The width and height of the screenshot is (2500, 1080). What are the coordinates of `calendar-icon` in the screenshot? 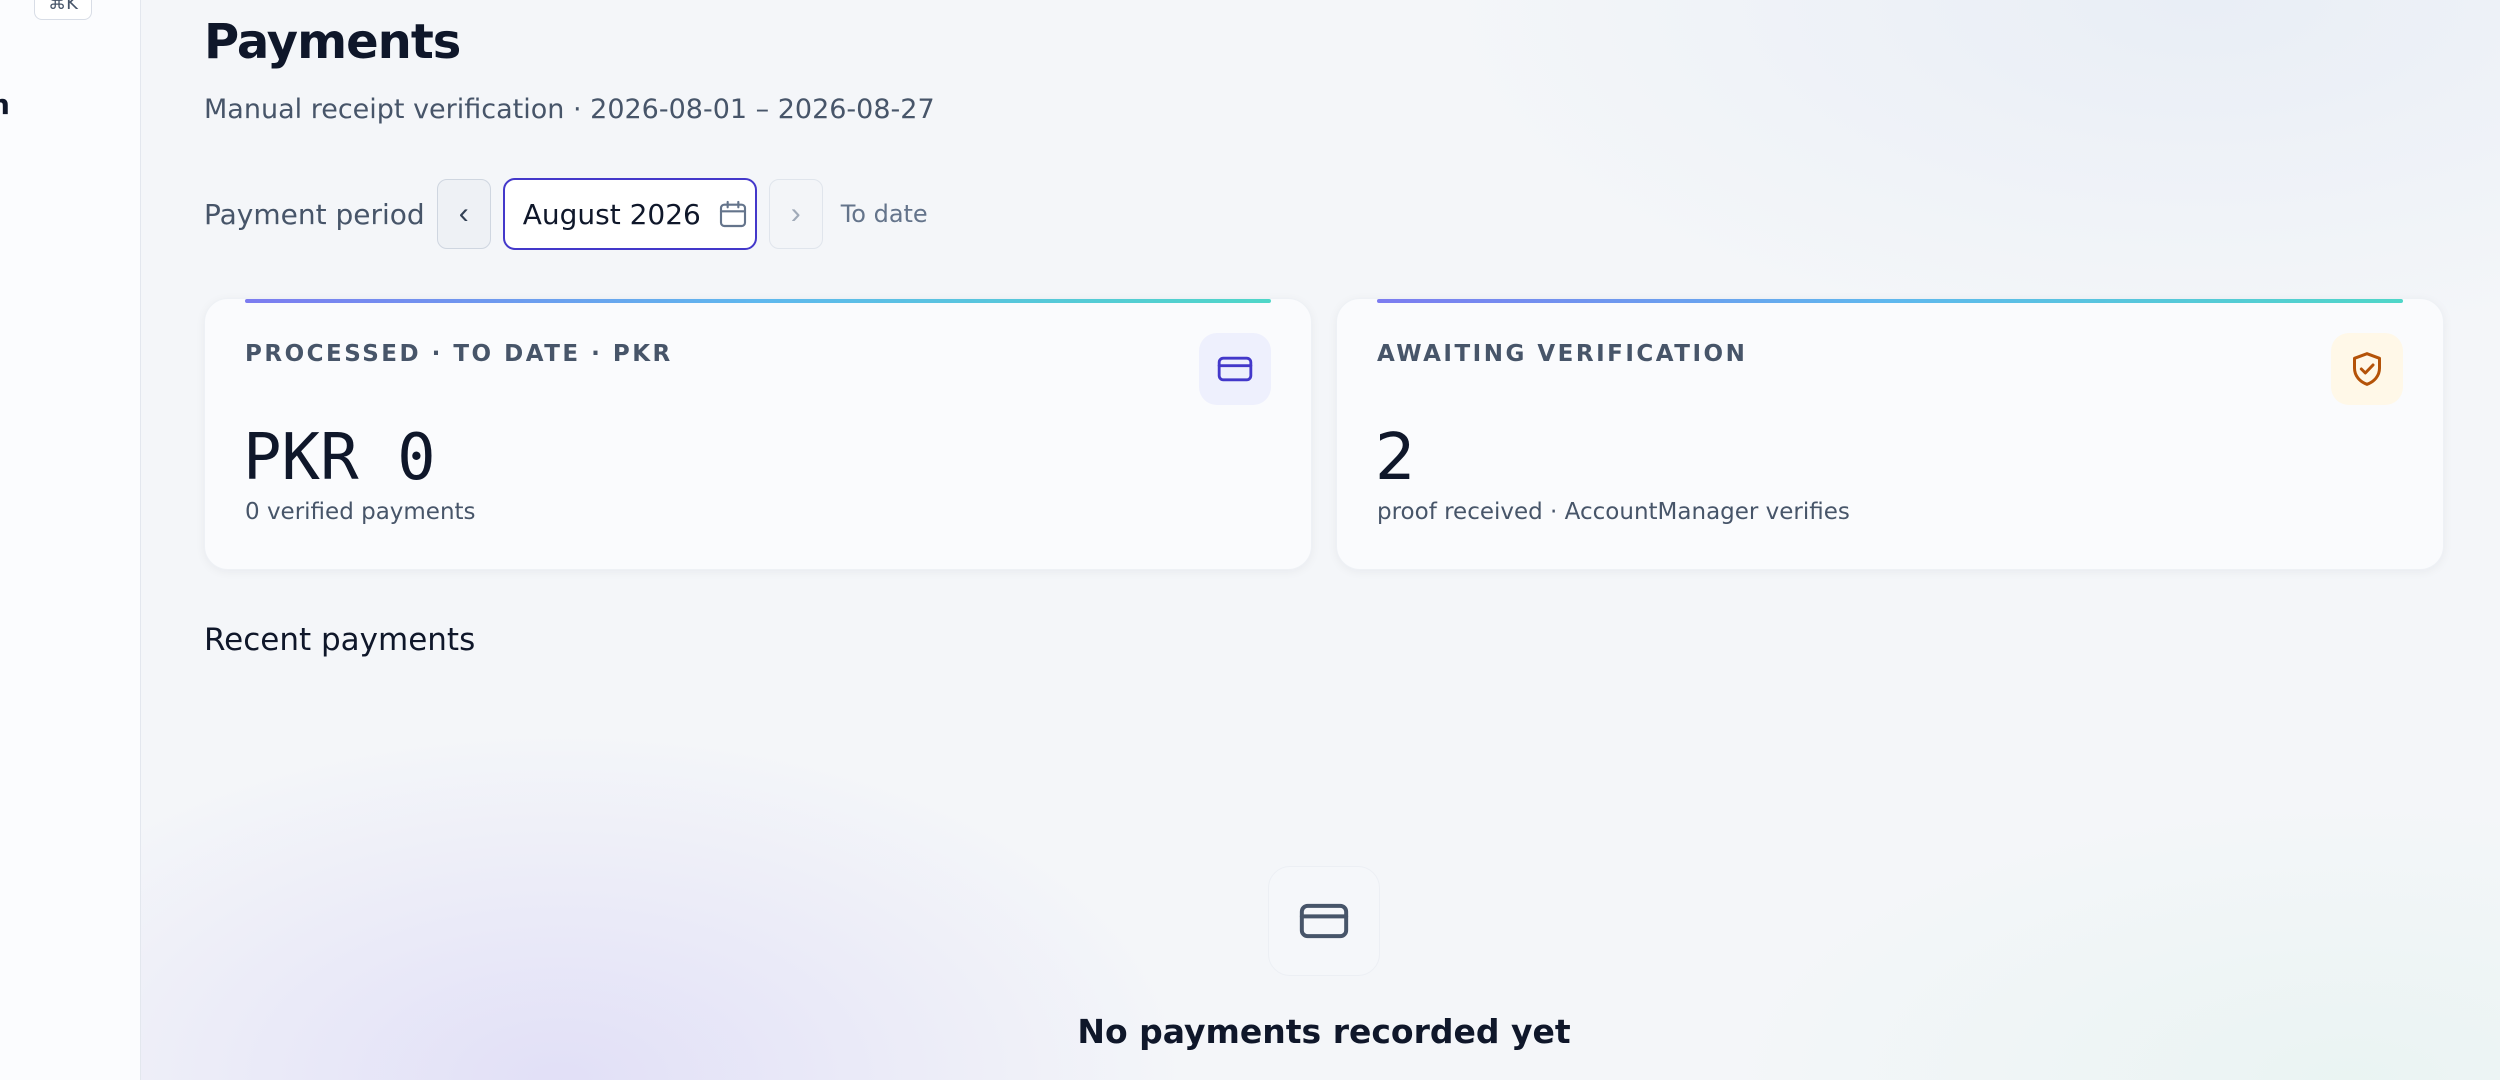 It's located at (732, 214).